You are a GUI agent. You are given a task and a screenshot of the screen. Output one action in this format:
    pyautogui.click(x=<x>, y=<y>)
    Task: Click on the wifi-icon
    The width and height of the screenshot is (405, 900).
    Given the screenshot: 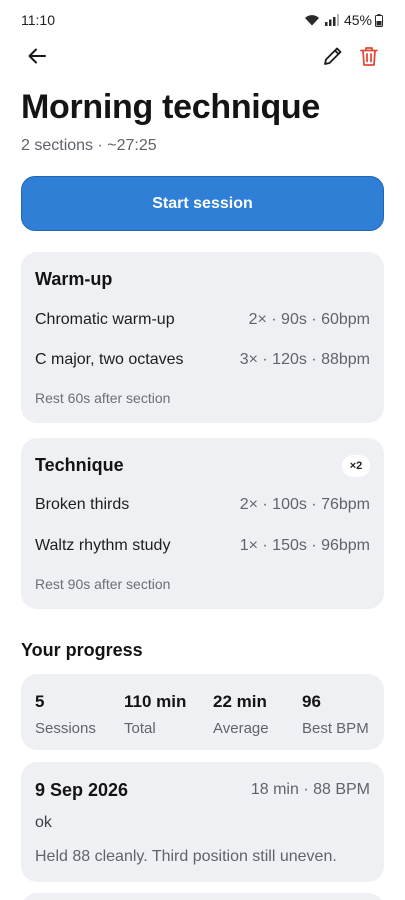 What is the action you would take?
    pyautogui.click(x=312, y=20)
    